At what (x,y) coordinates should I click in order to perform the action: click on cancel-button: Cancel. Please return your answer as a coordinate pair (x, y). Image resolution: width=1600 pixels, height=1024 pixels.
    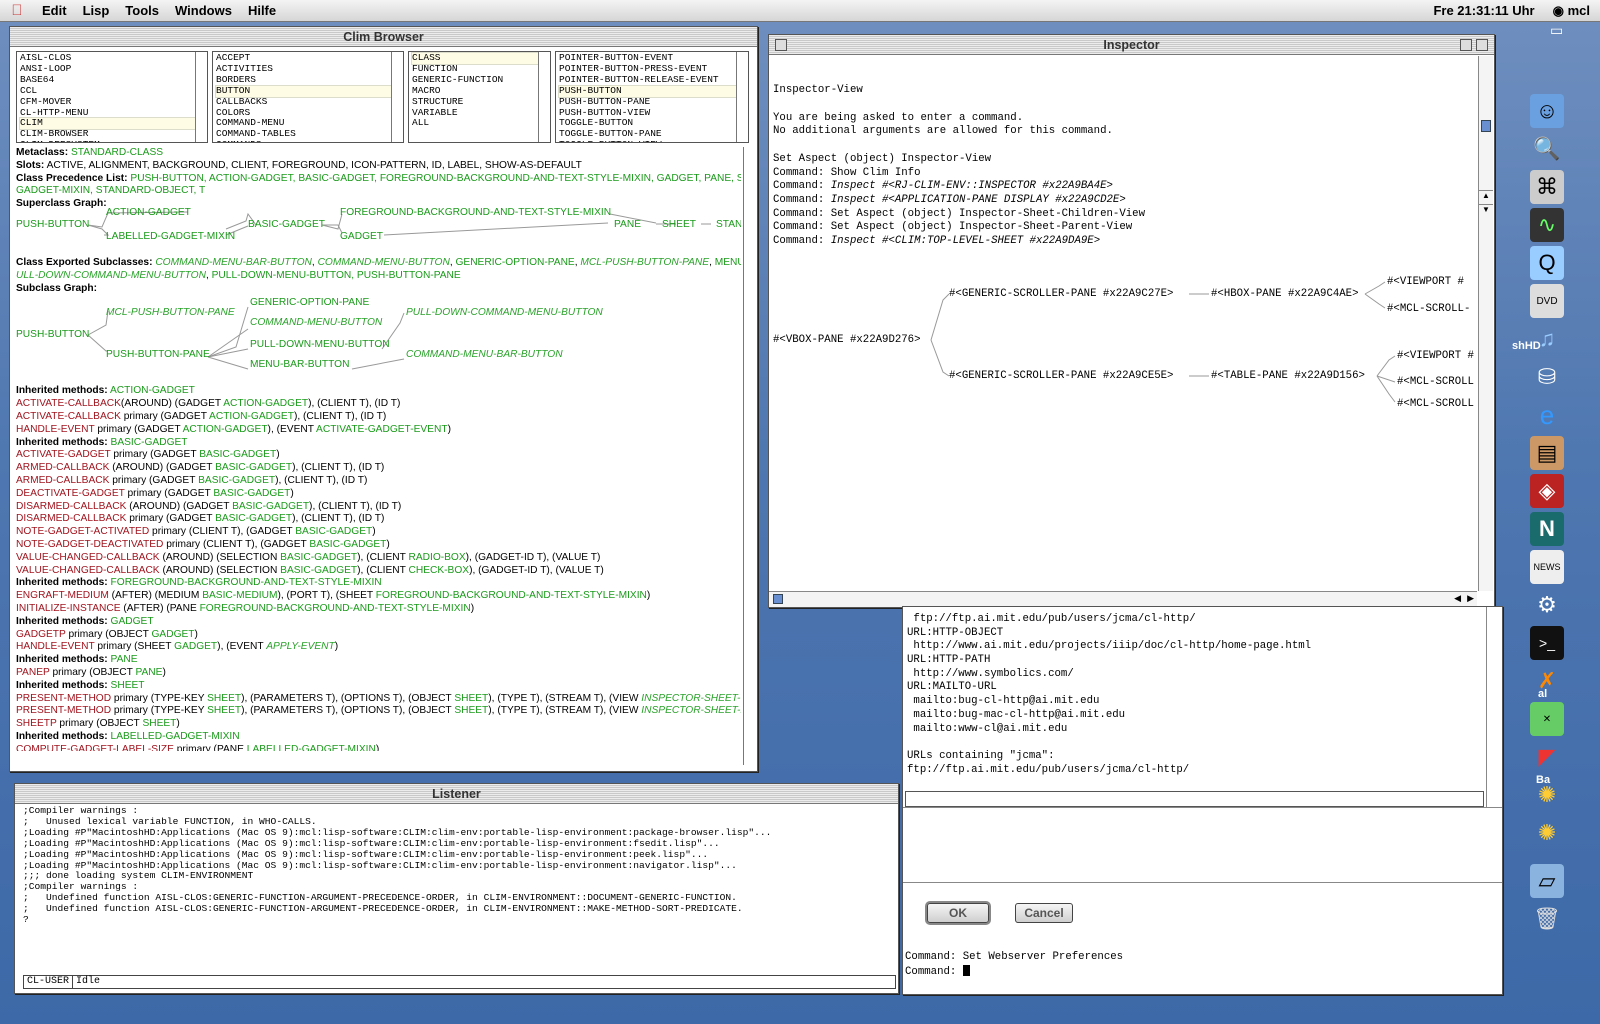
    Looking at the image, I should click on (1044, 913).